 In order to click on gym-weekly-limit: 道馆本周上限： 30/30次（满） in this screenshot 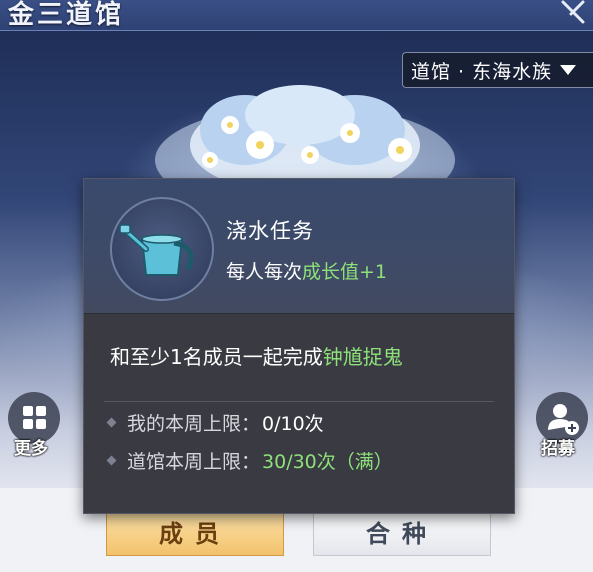, I will do `click(249, 460)`.